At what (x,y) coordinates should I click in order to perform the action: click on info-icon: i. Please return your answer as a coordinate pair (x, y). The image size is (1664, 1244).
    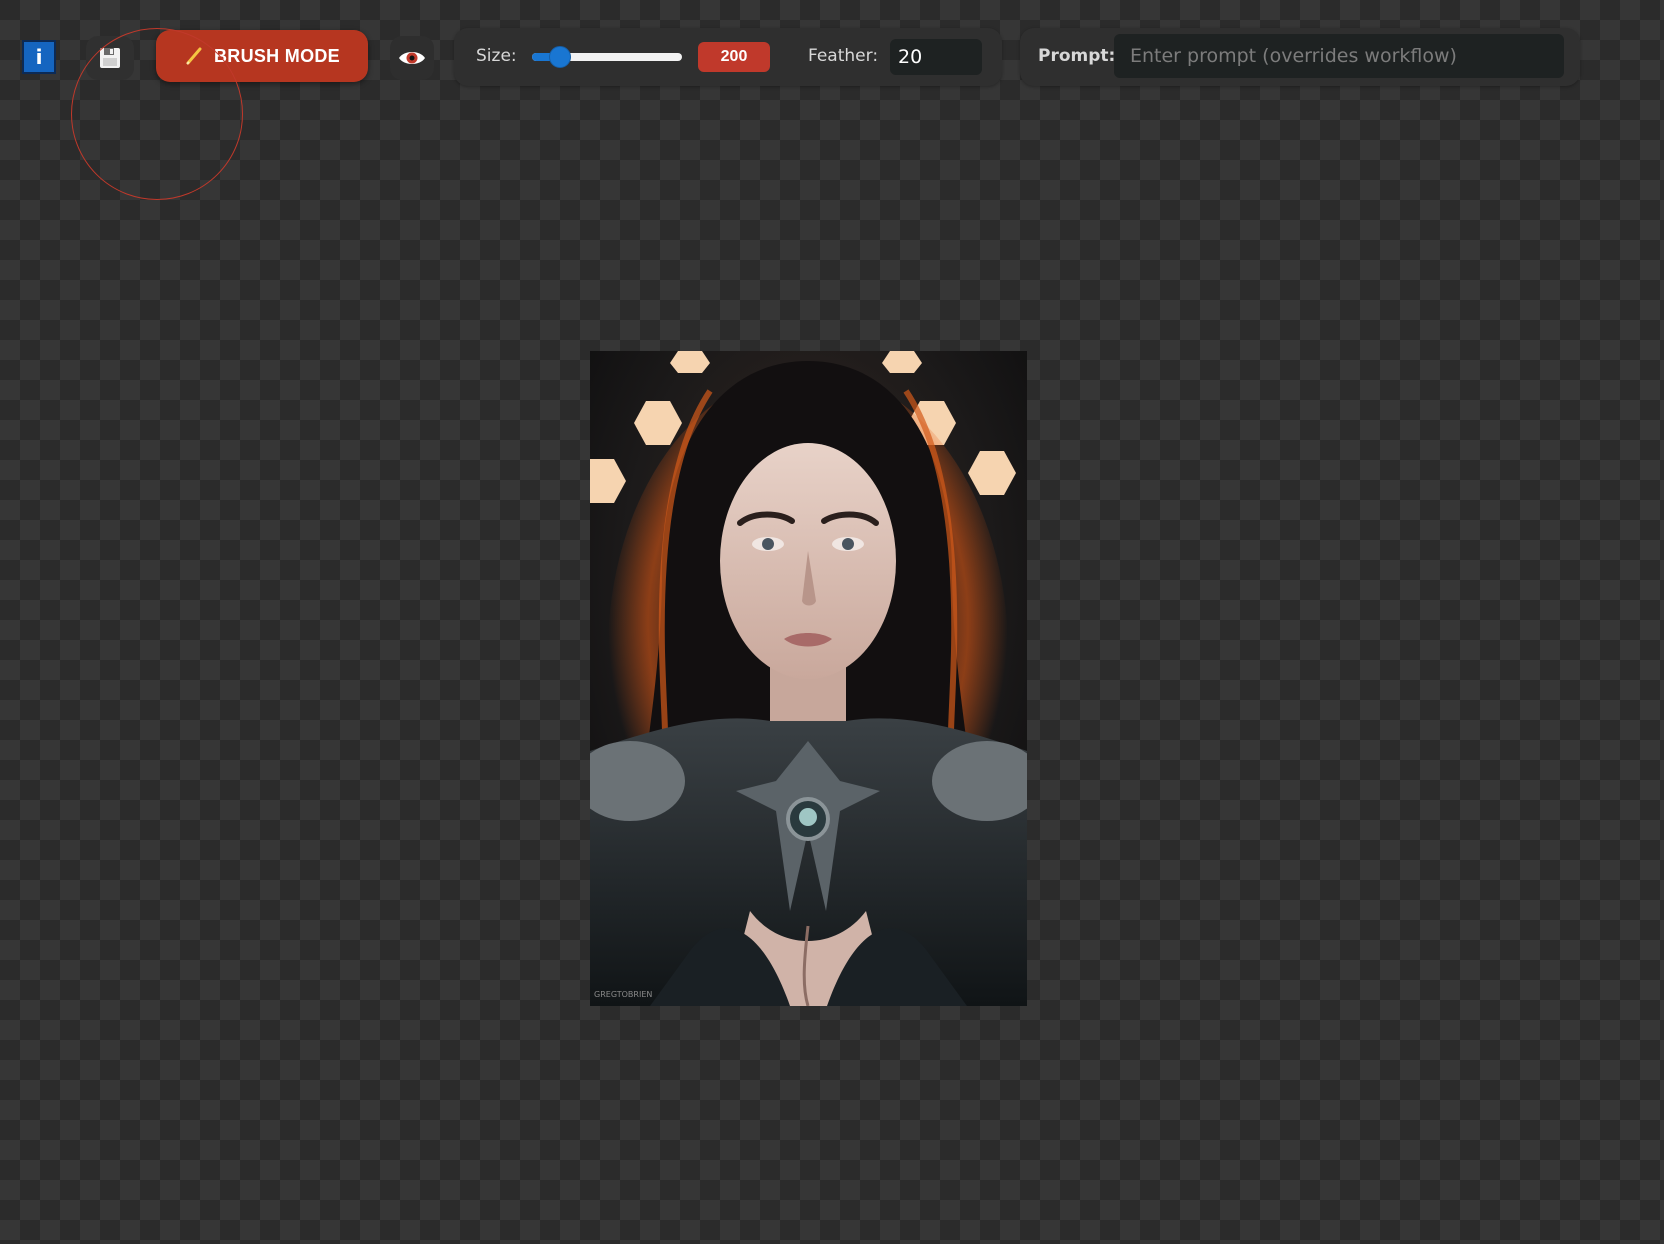
    Looking at the image, I should click on (39, 57).